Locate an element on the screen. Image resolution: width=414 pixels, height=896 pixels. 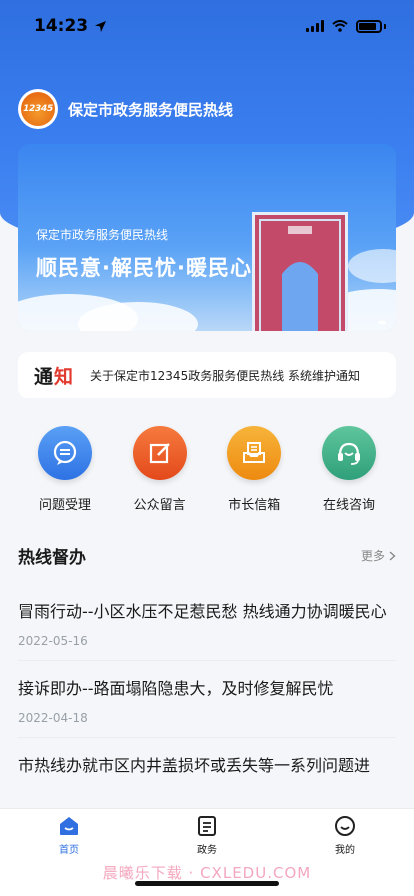
quick-action-consult: 在线咨询 is located at coordinates (349, 469).